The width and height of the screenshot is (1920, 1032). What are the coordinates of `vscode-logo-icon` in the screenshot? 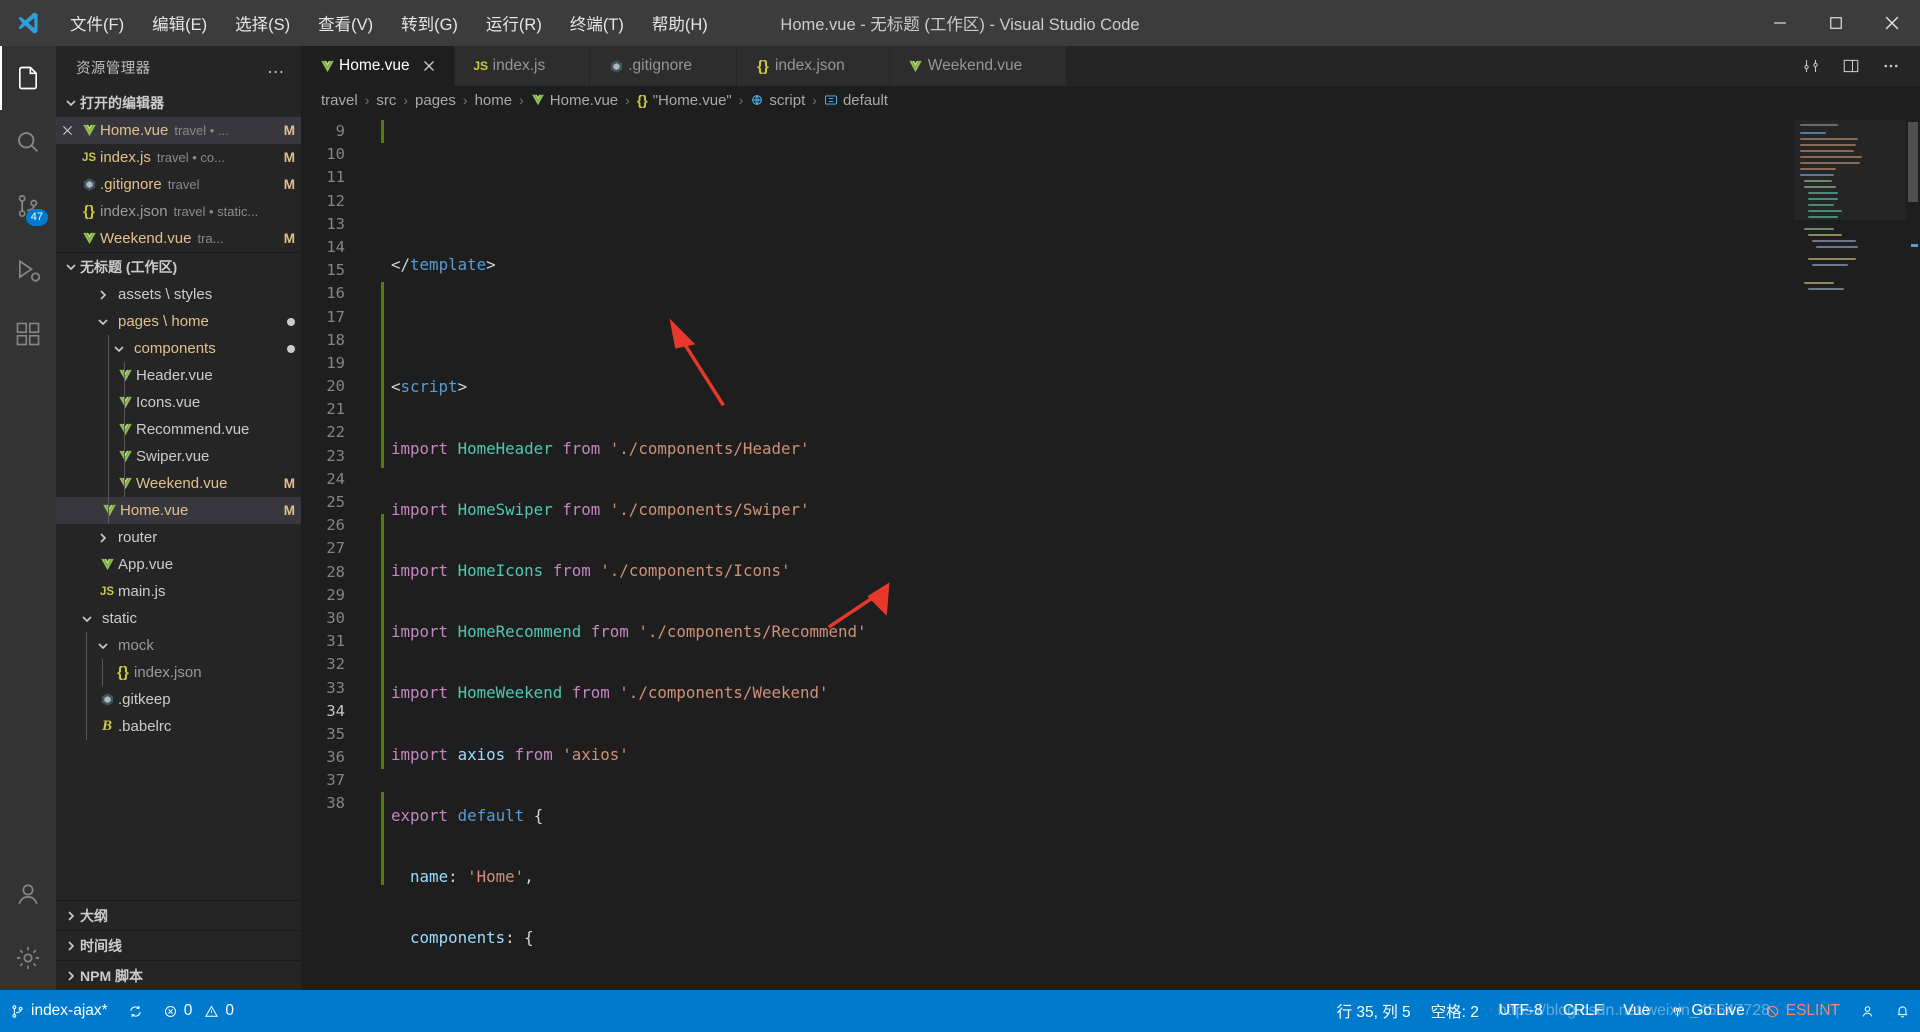 It's located at (28, 23).